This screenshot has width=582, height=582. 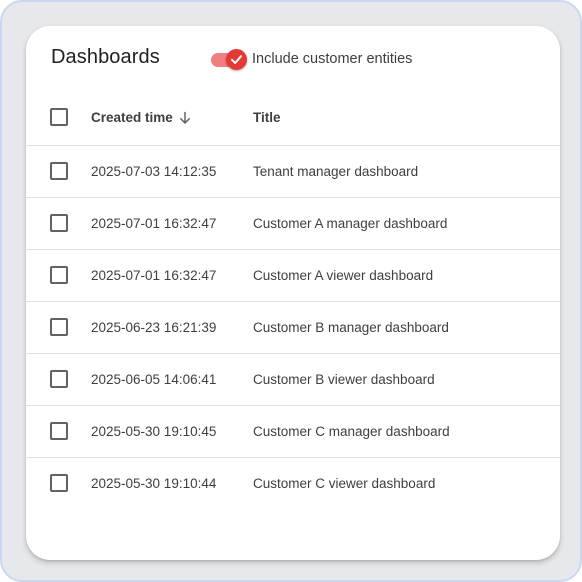 What do you see at coordinates (105, 57) in the screenshot?
I see `page-title: Dashboards` at bounding box center [105, 57].